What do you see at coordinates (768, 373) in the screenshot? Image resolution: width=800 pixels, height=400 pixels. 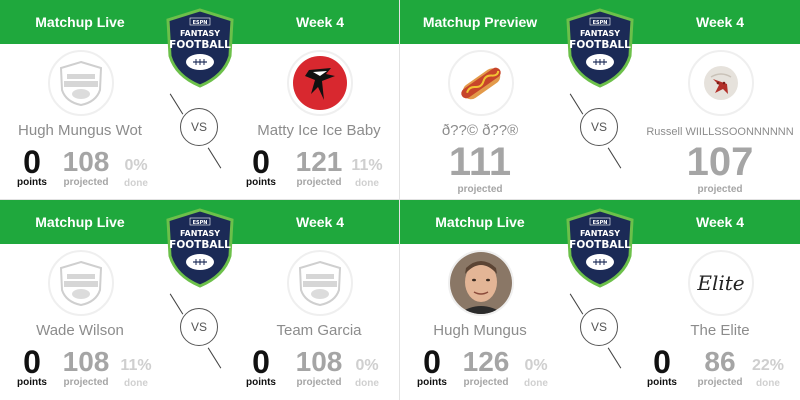 I see `done-stat: 22% done` at bounding box center [768, 373].